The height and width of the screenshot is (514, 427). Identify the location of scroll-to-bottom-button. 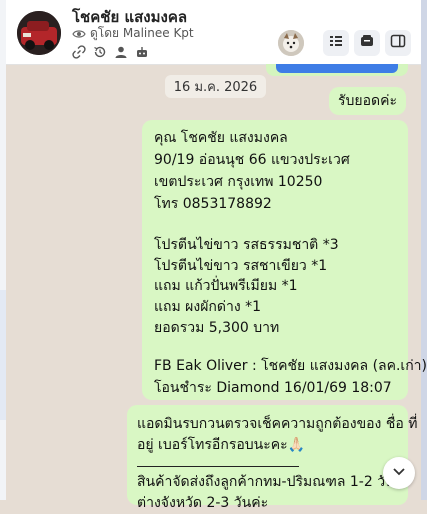
(399, 473).